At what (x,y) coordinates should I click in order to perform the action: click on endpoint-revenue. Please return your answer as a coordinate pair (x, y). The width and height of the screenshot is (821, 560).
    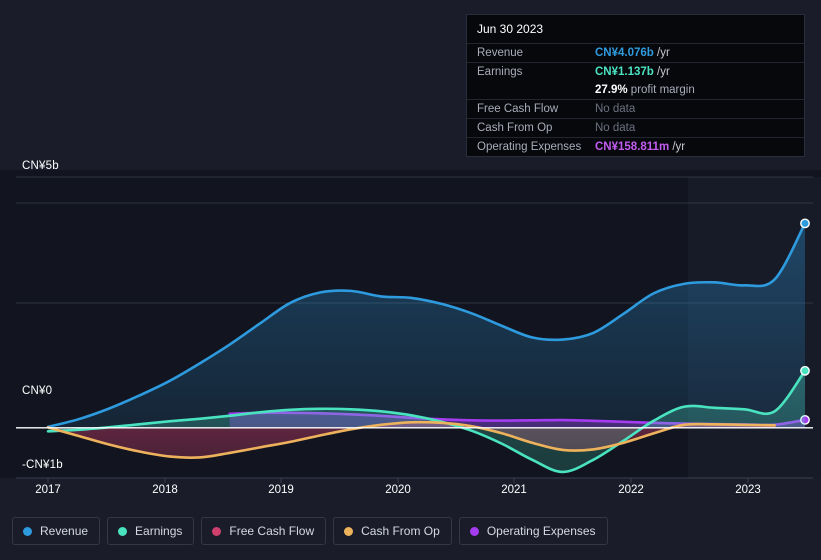
    Looking at the image, I should click on (805, 223).